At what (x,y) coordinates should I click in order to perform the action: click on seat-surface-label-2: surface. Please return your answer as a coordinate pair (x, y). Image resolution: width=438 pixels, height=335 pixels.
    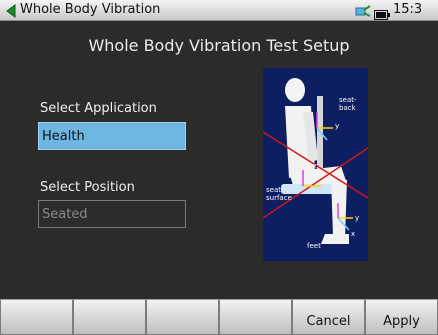
    Looking at the image, I should click on (279, 198).